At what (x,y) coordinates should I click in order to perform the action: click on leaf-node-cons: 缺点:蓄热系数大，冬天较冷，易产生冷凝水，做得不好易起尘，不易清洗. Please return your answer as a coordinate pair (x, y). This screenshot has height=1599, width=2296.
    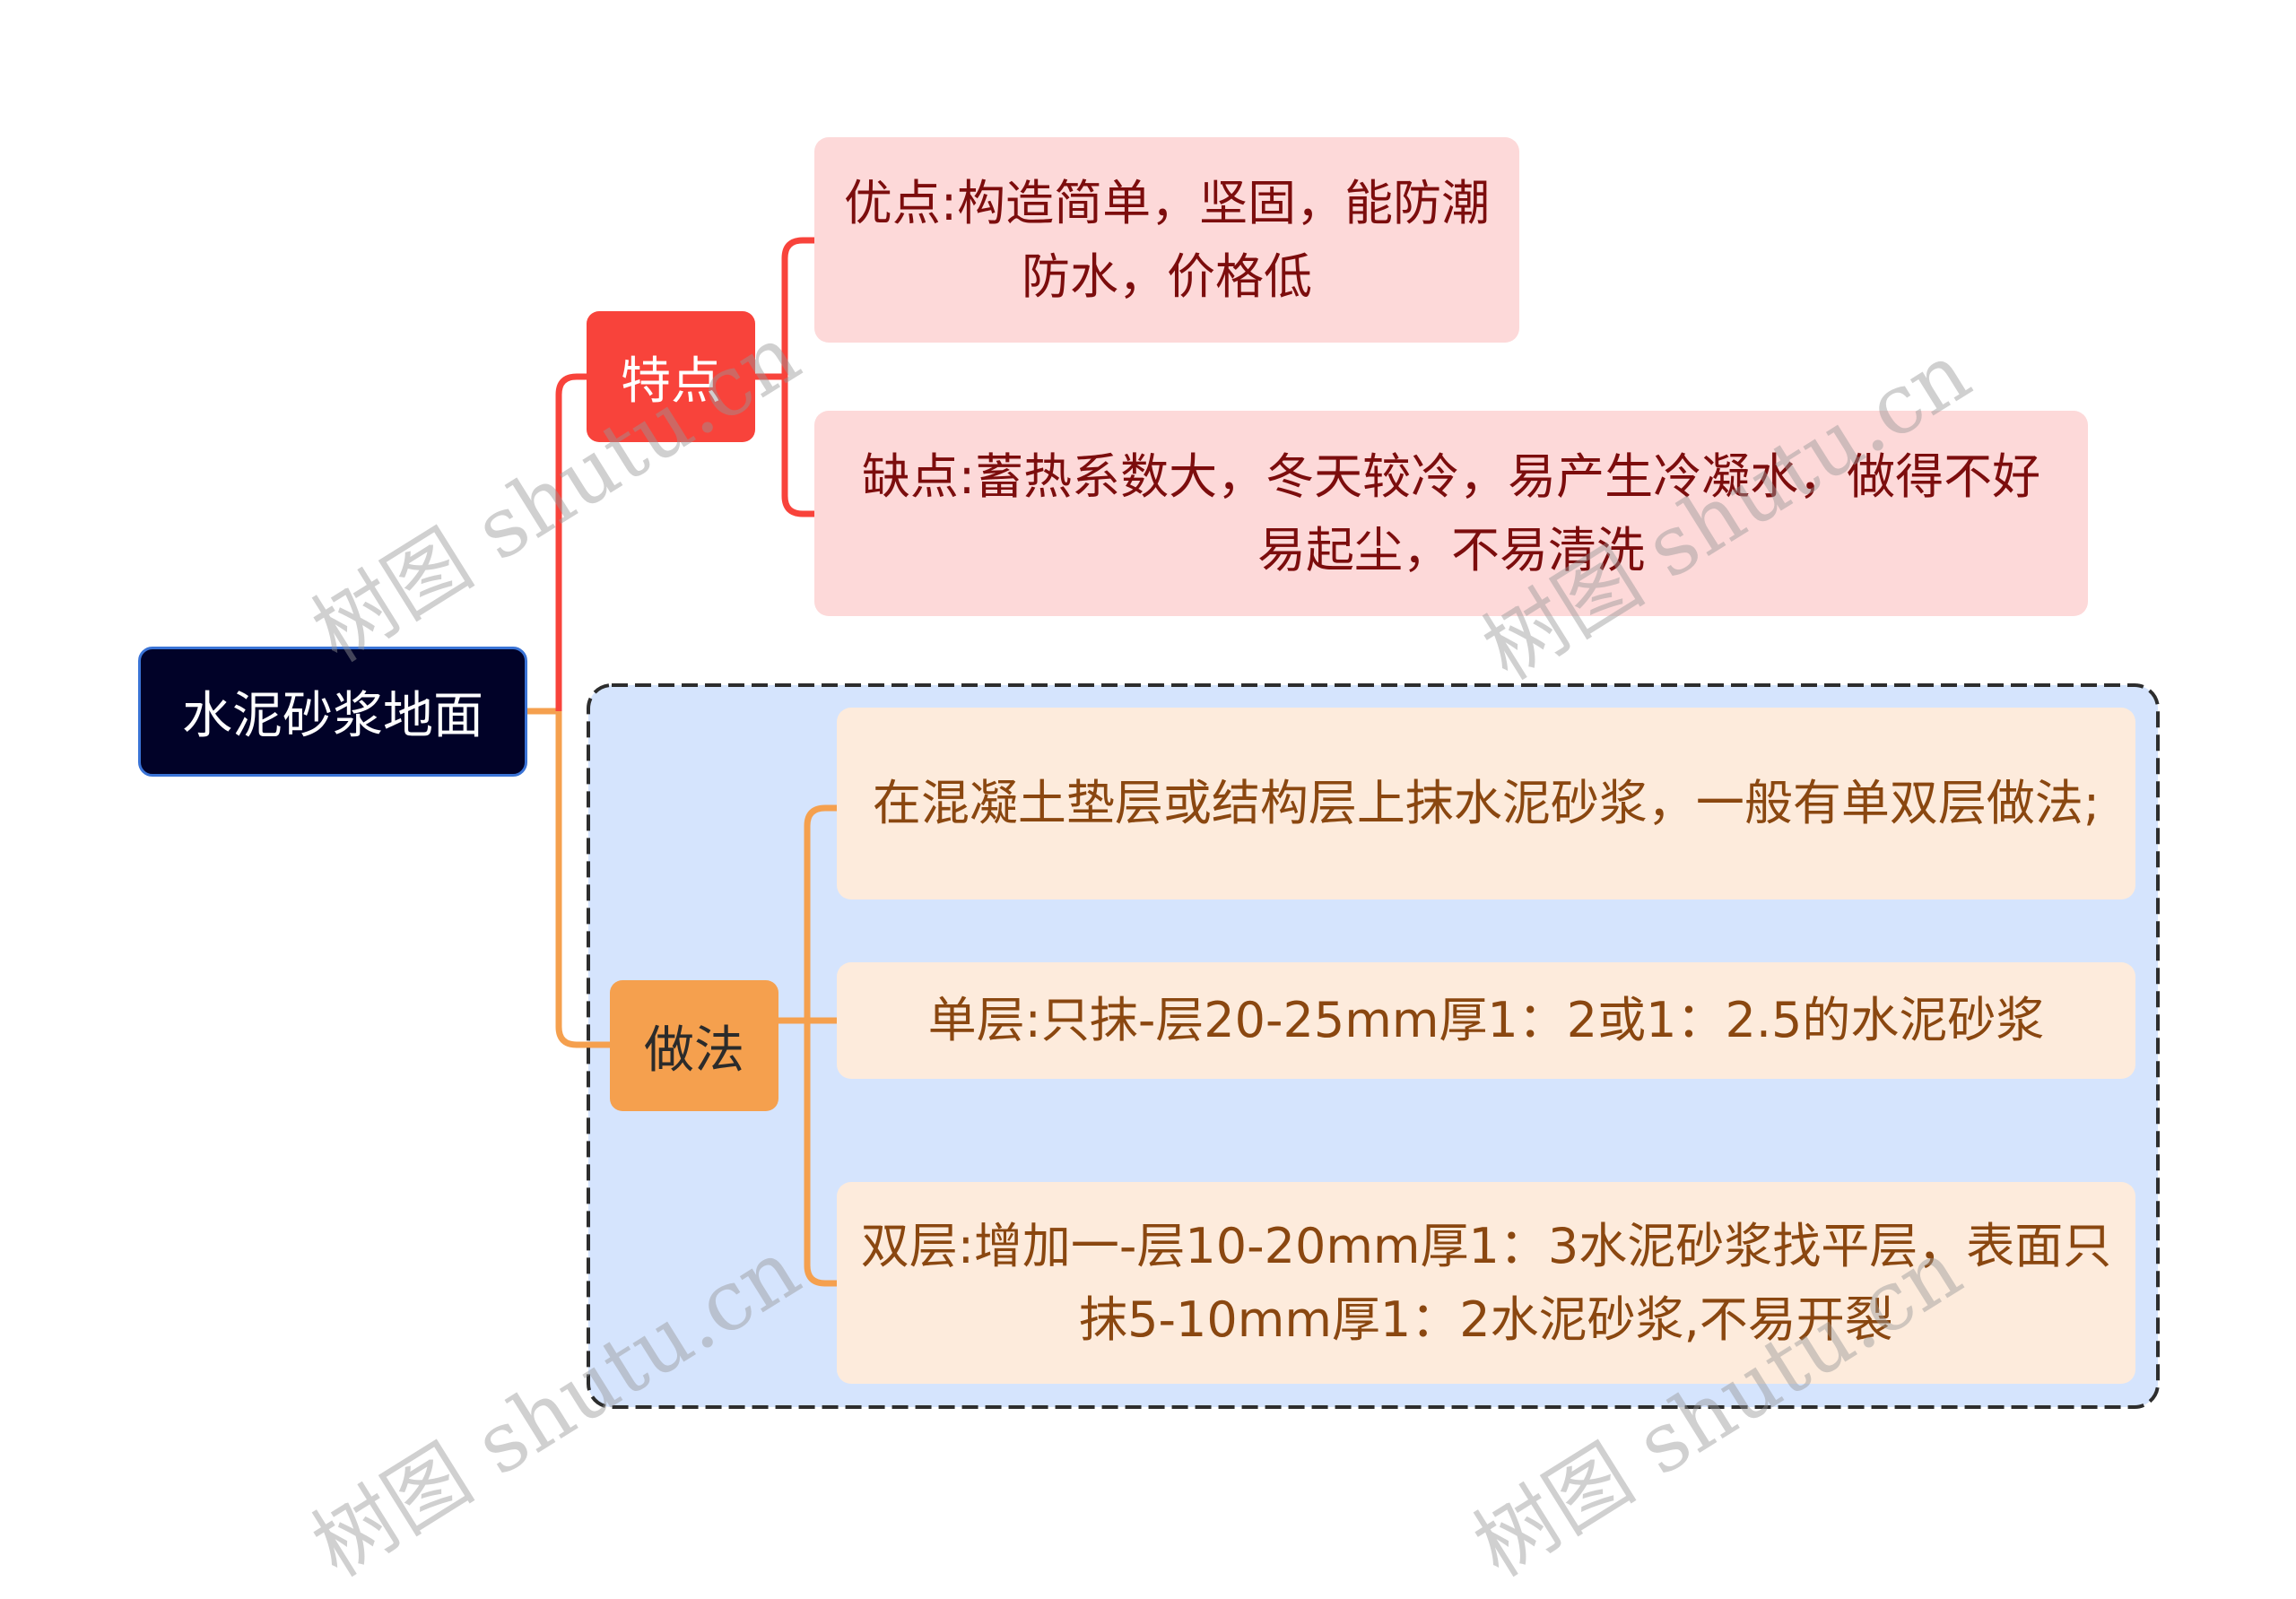
    Looking at the image, I should click on (1451, 513).